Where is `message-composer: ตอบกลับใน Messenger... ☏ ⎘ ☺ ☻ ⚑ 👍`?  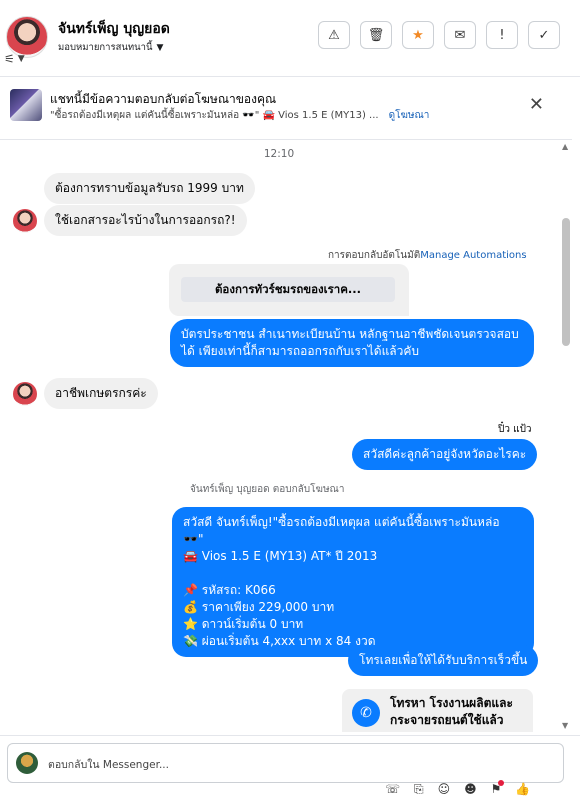 message-composer: ตอบกลับใน Messenger... ☏ ⎘ ☺ ☻ ⚑ 👍 is located at coordinates (290, 766).